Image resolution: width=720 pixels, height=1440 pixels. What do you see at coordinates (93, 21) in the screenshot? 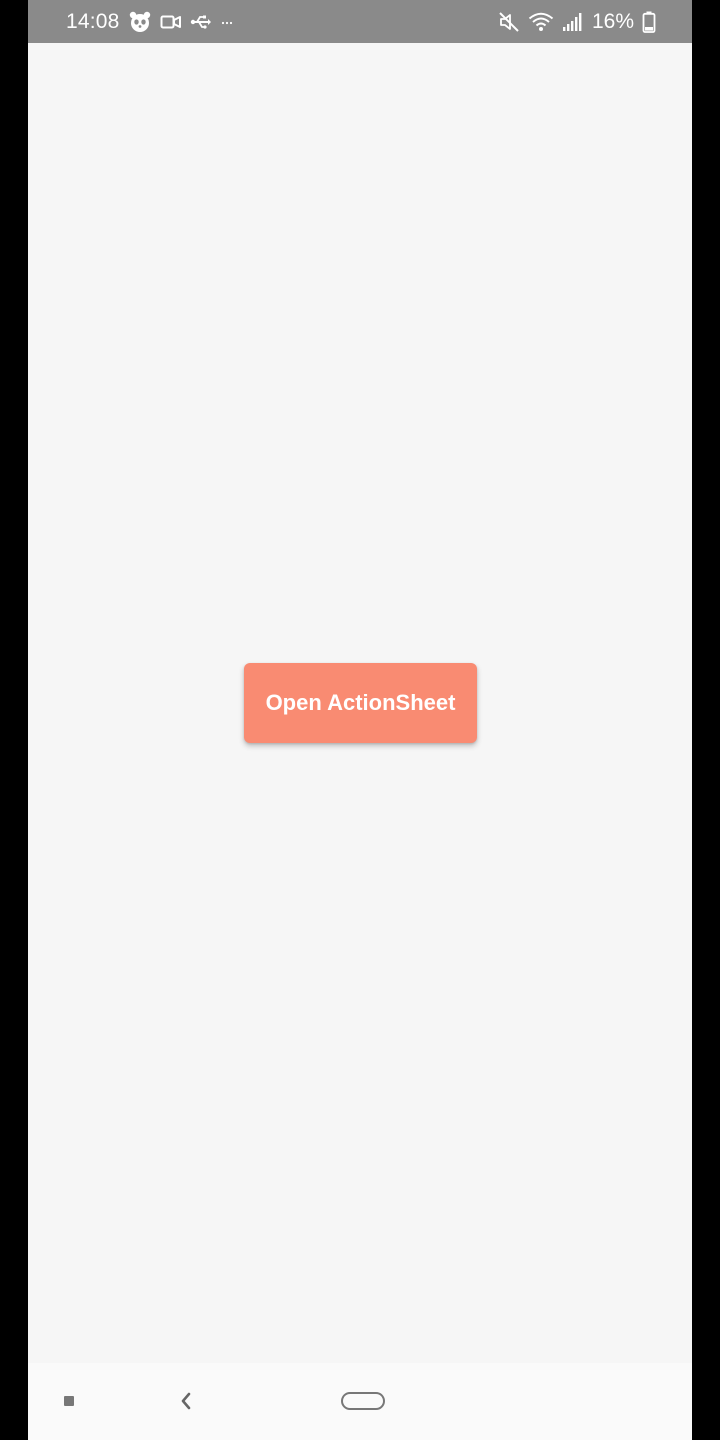
I see `status-time: 14:08` at bounding box center [93, 21].